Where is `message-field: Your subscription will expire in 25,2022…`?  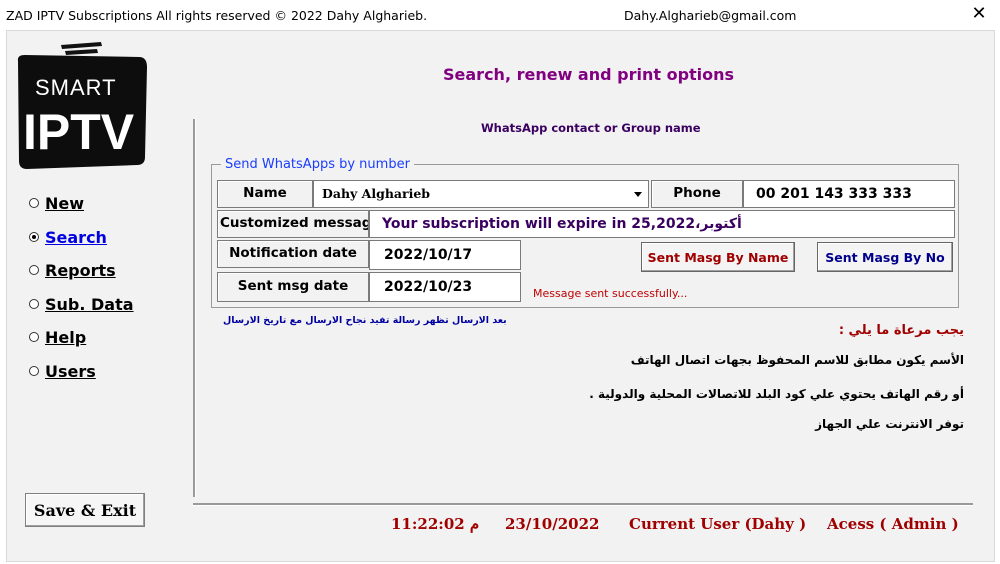
message-field: Your subscription will expire in 25,2022… is located at coordinates (662, 224).